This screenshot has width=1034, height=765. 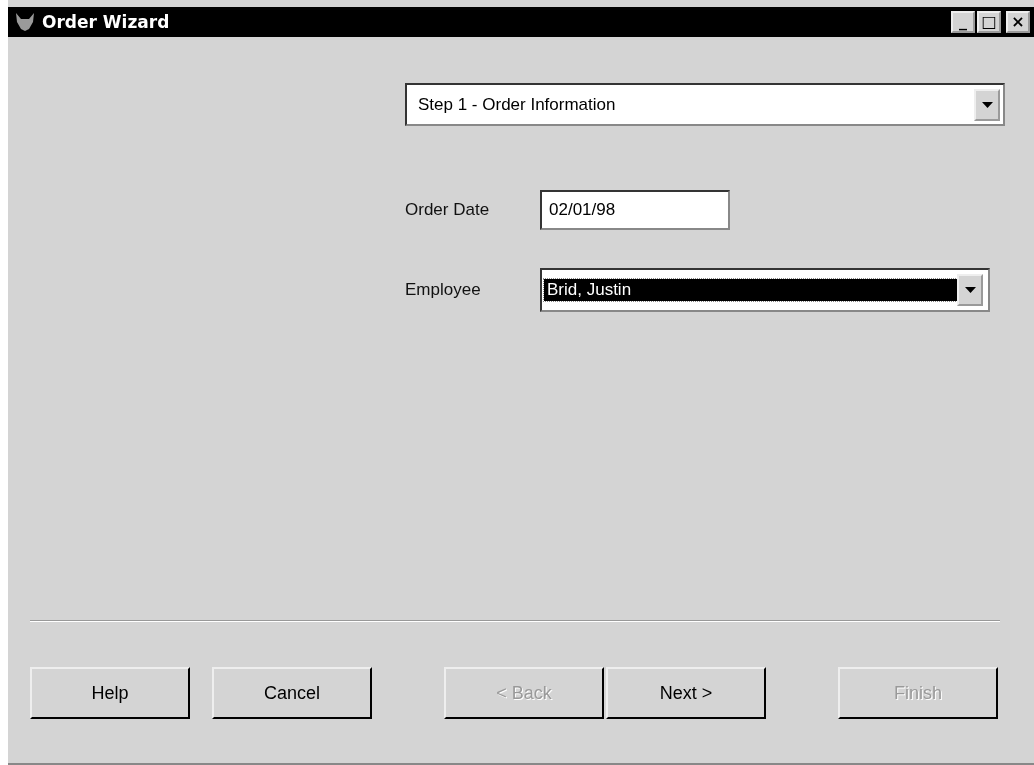 What do you see at coordinates (765, 290) in the screenshot?
I see `employee-dropdown: Brid, Justin` at bounding box center [765, 290].